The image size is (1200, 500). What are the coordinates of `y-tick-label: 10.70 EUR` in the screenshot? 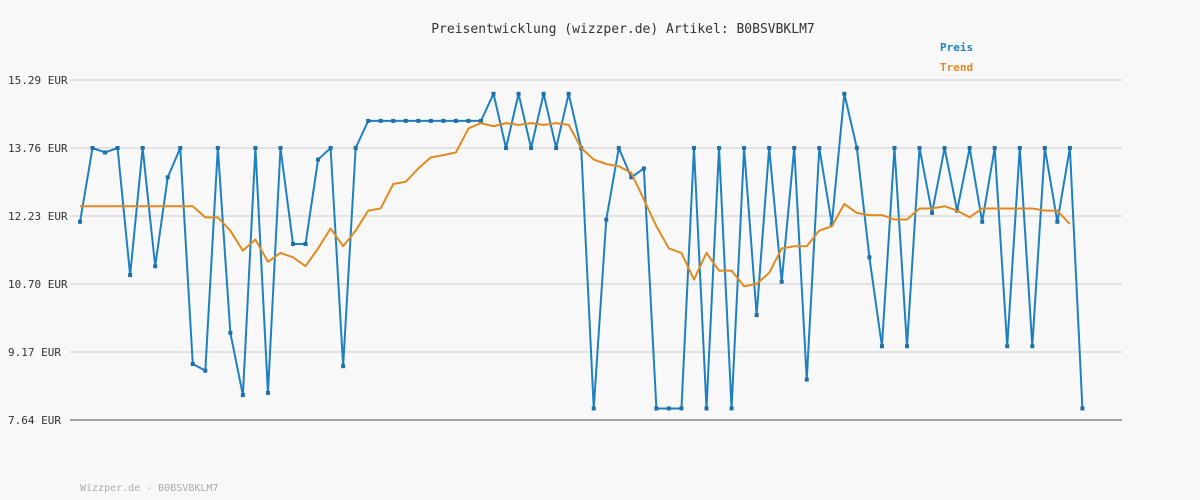 It's located at (38, 284).